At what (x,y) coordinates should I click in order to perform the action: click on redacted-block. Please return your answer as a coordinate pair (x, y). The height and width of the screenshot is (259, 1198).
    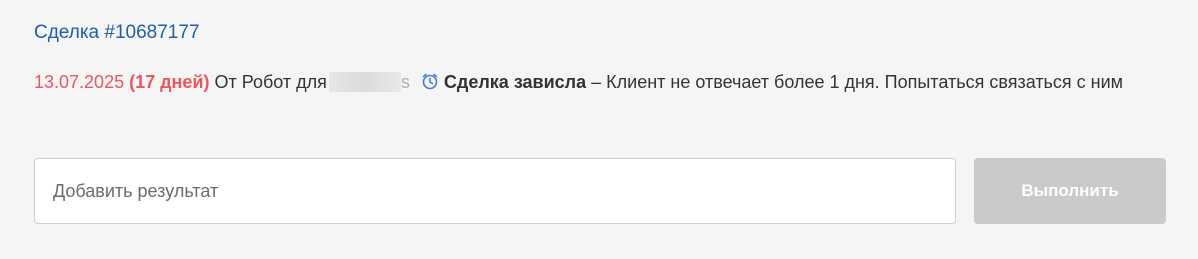
    Looking at the image, I should click on (364, 82).